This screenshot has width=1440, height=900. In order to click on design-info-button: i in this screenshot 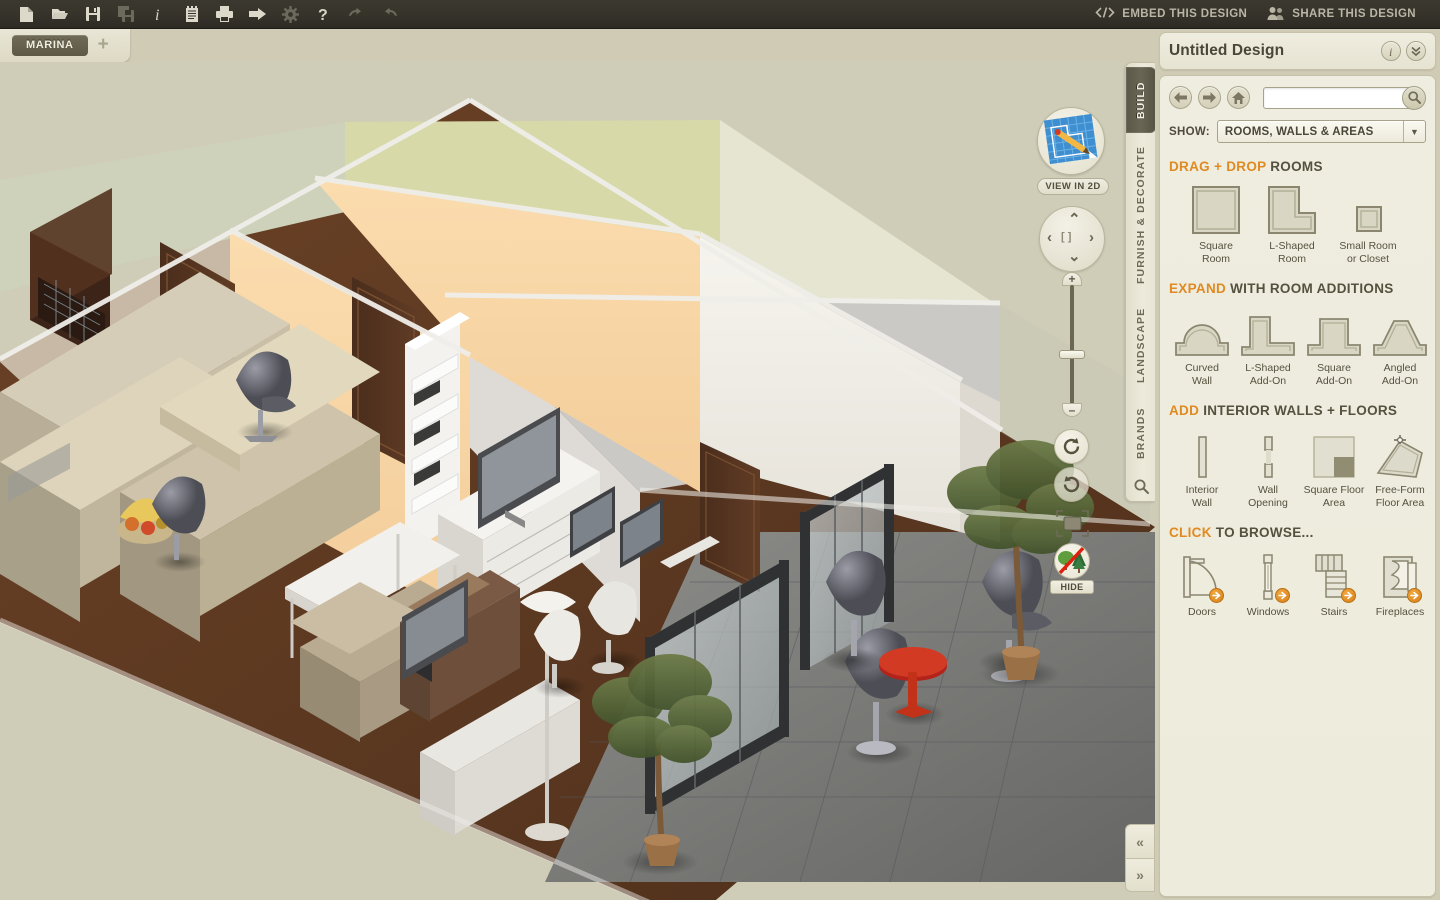, I will do `click(1391, 51)`.